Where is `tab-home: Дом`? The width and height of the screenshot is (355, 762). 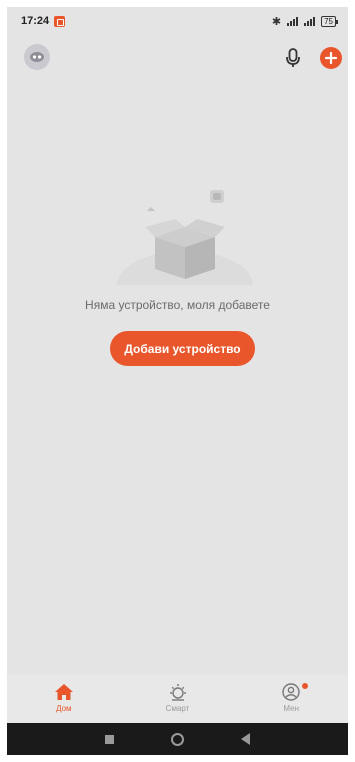 tab-home: Дом is located at coordinates (64, 699).